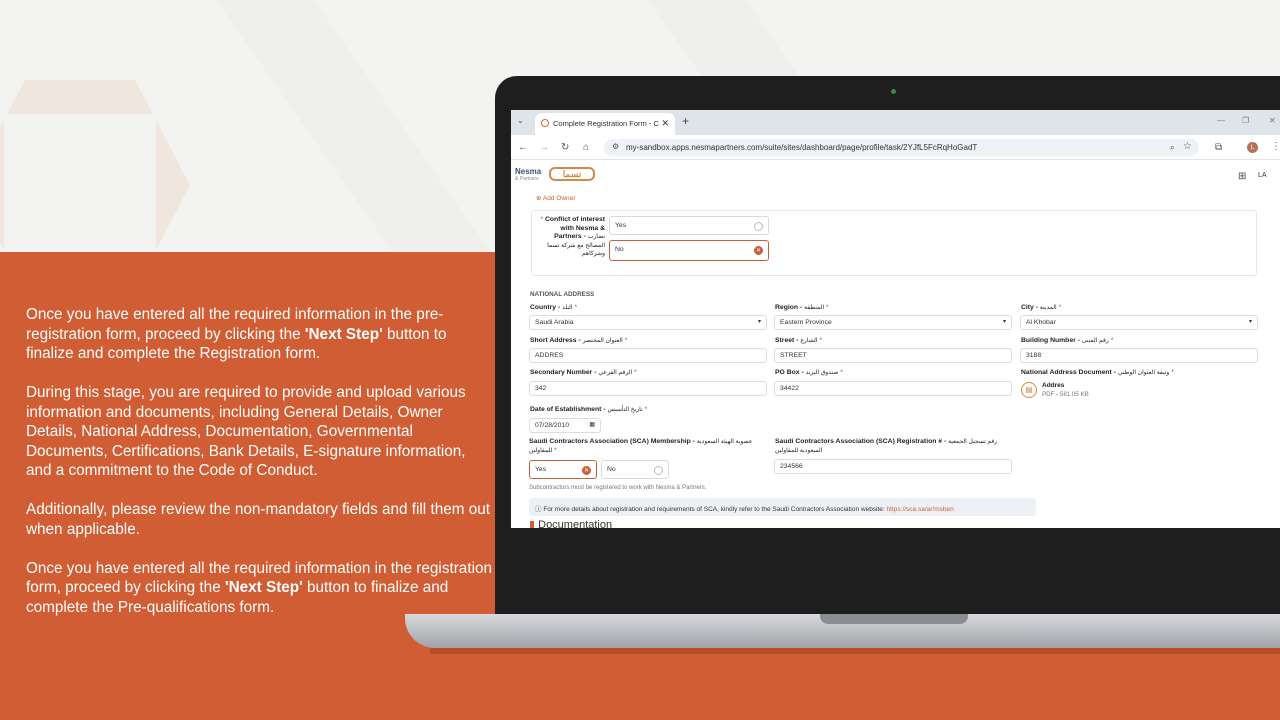  I want to click on user-initials: LA, so click(1262, 175).